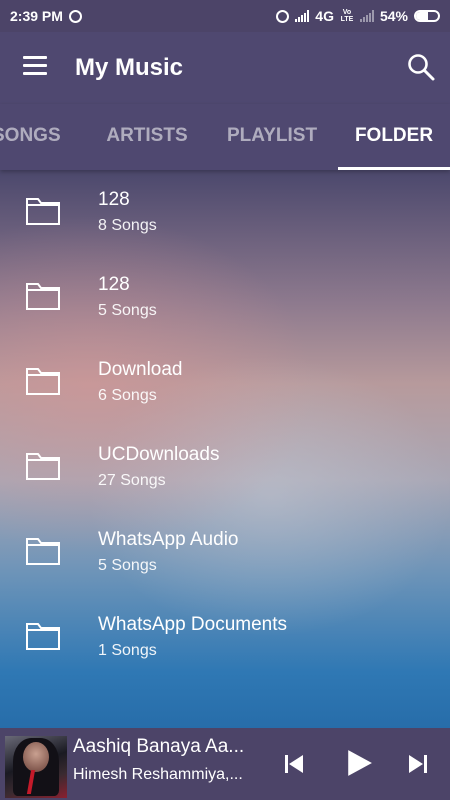  What do you see at coordinates (225, 467) in the screenshot?
I see `folder-item: UCDownloads 27 Songs` at bounding box center [225, 467].